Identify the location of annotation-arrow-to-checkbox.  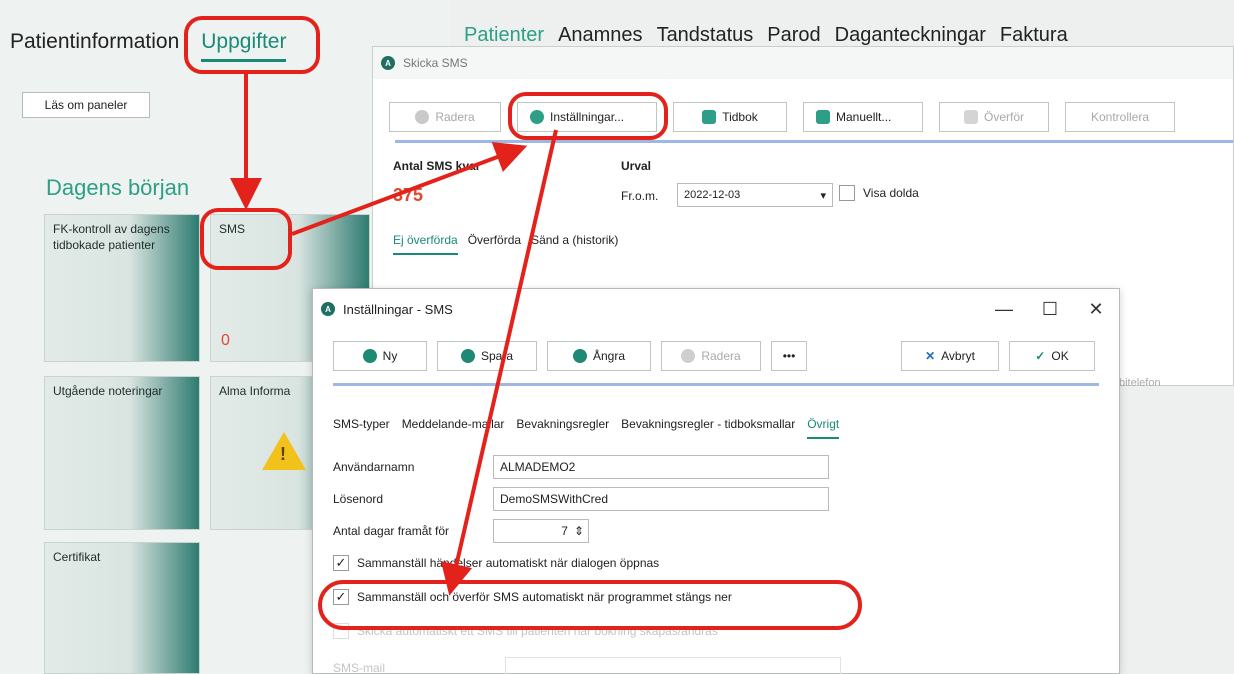
(499, 362).